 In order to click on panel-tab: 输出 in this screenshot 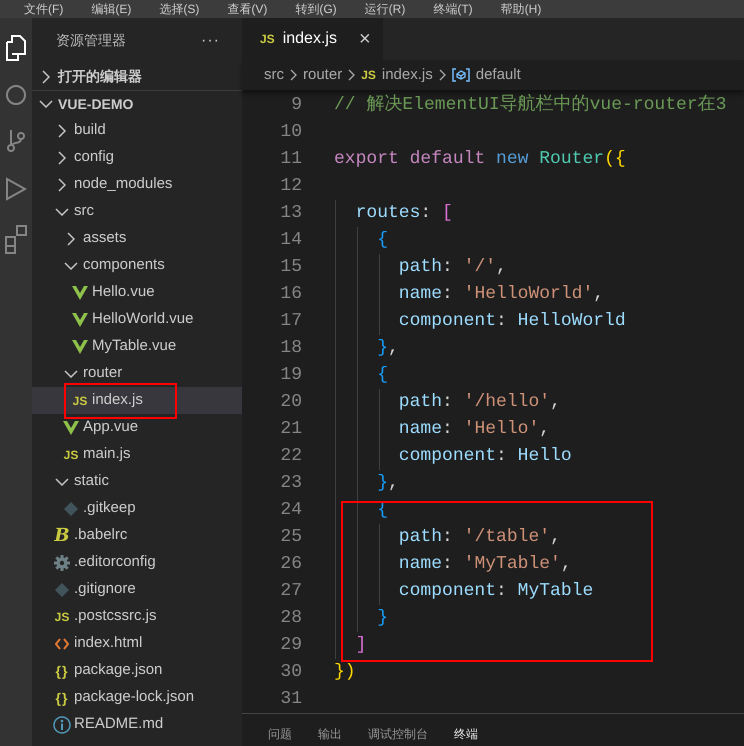, I will do `click(330, 734)`.